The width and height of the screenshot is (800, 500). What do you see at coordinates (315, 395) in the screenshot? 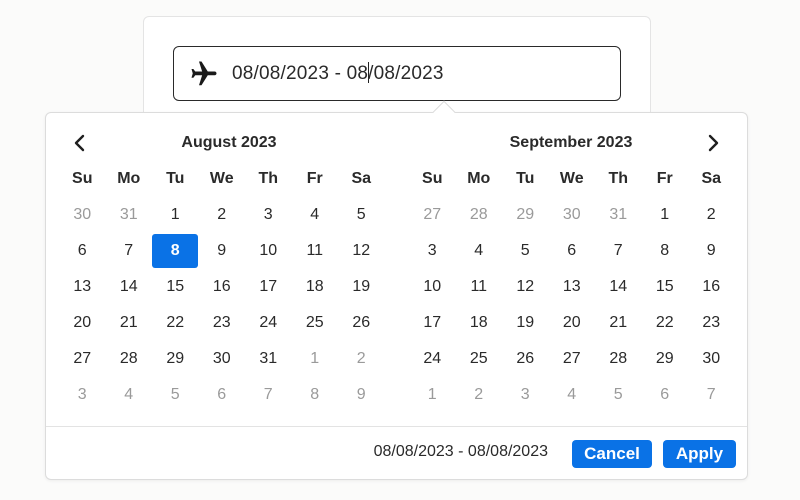
I see `day-cell-outside-month: 8` at bounding box center [315, 395].